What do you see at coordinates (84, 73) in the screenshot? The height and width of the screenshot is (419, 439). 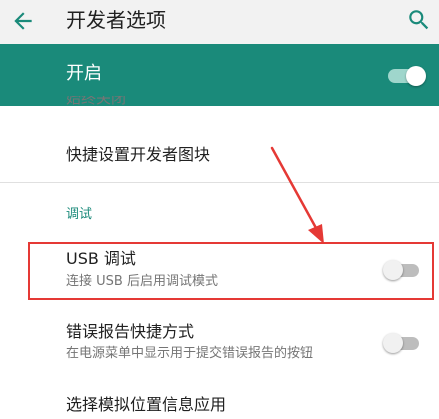 I see `master-switch-label: 开启` at bounding box center [84, 73].